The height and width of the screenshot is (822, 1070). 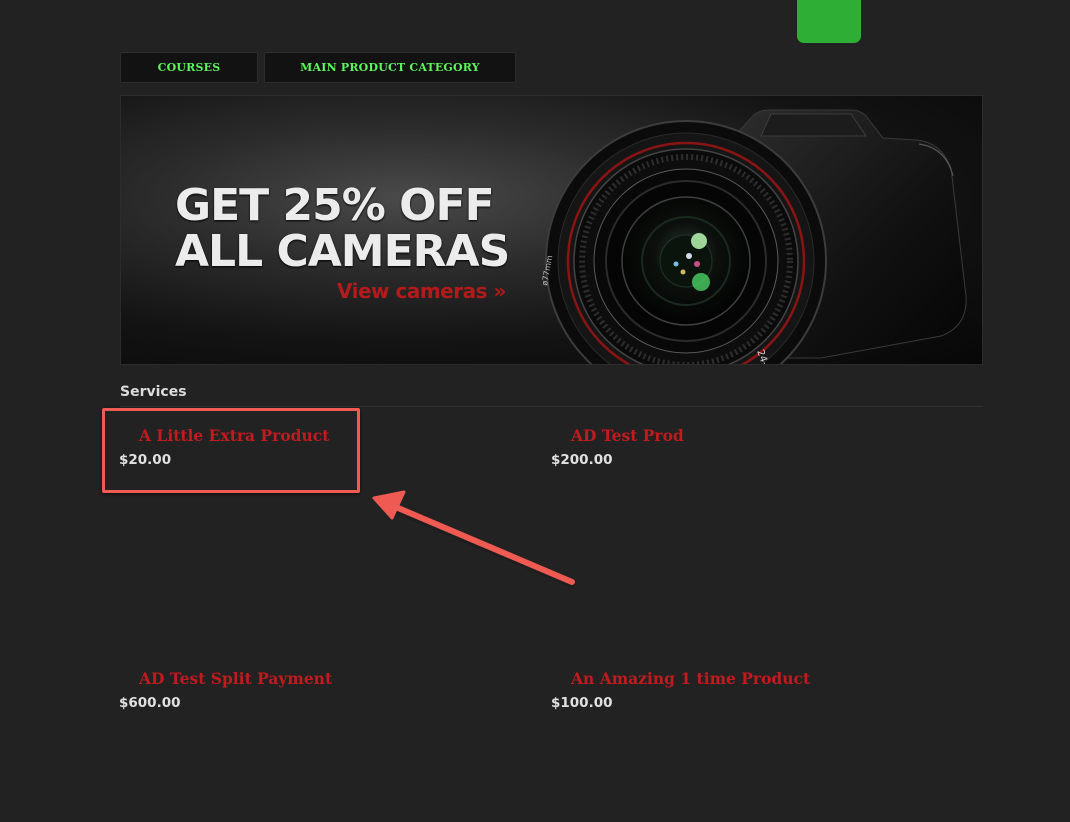 What do you see at coordinates (145, 460) in the screenshot?
I see `product-price: $20.00` at bounding box center [145, 460].